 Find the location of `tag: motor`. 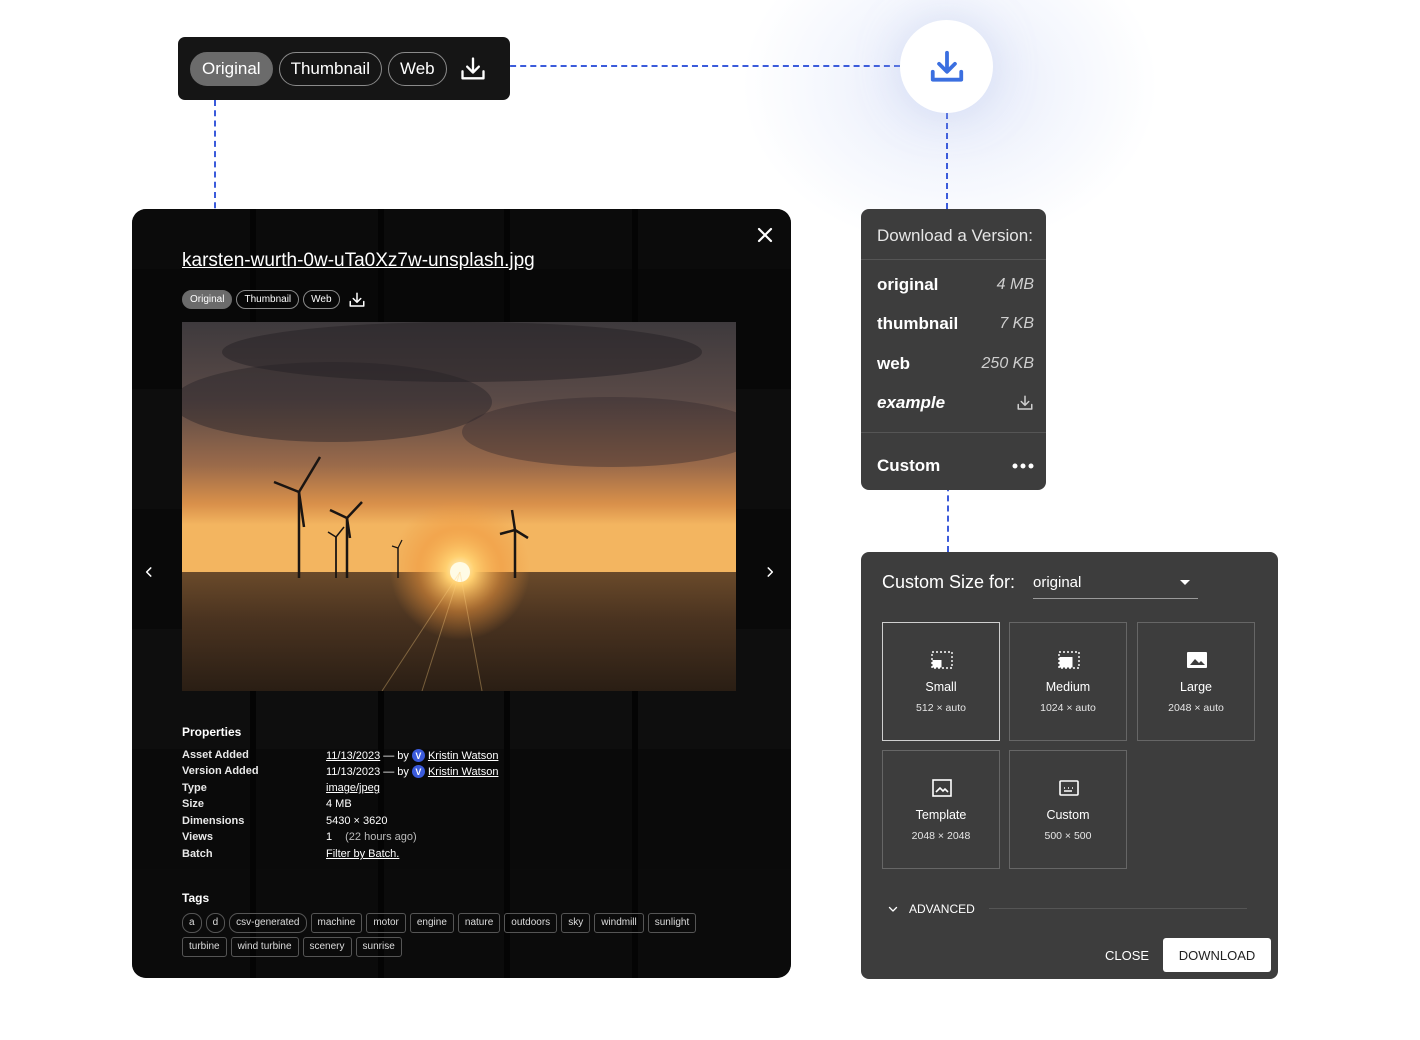

tag: motor is located at coordinates (386, 923).